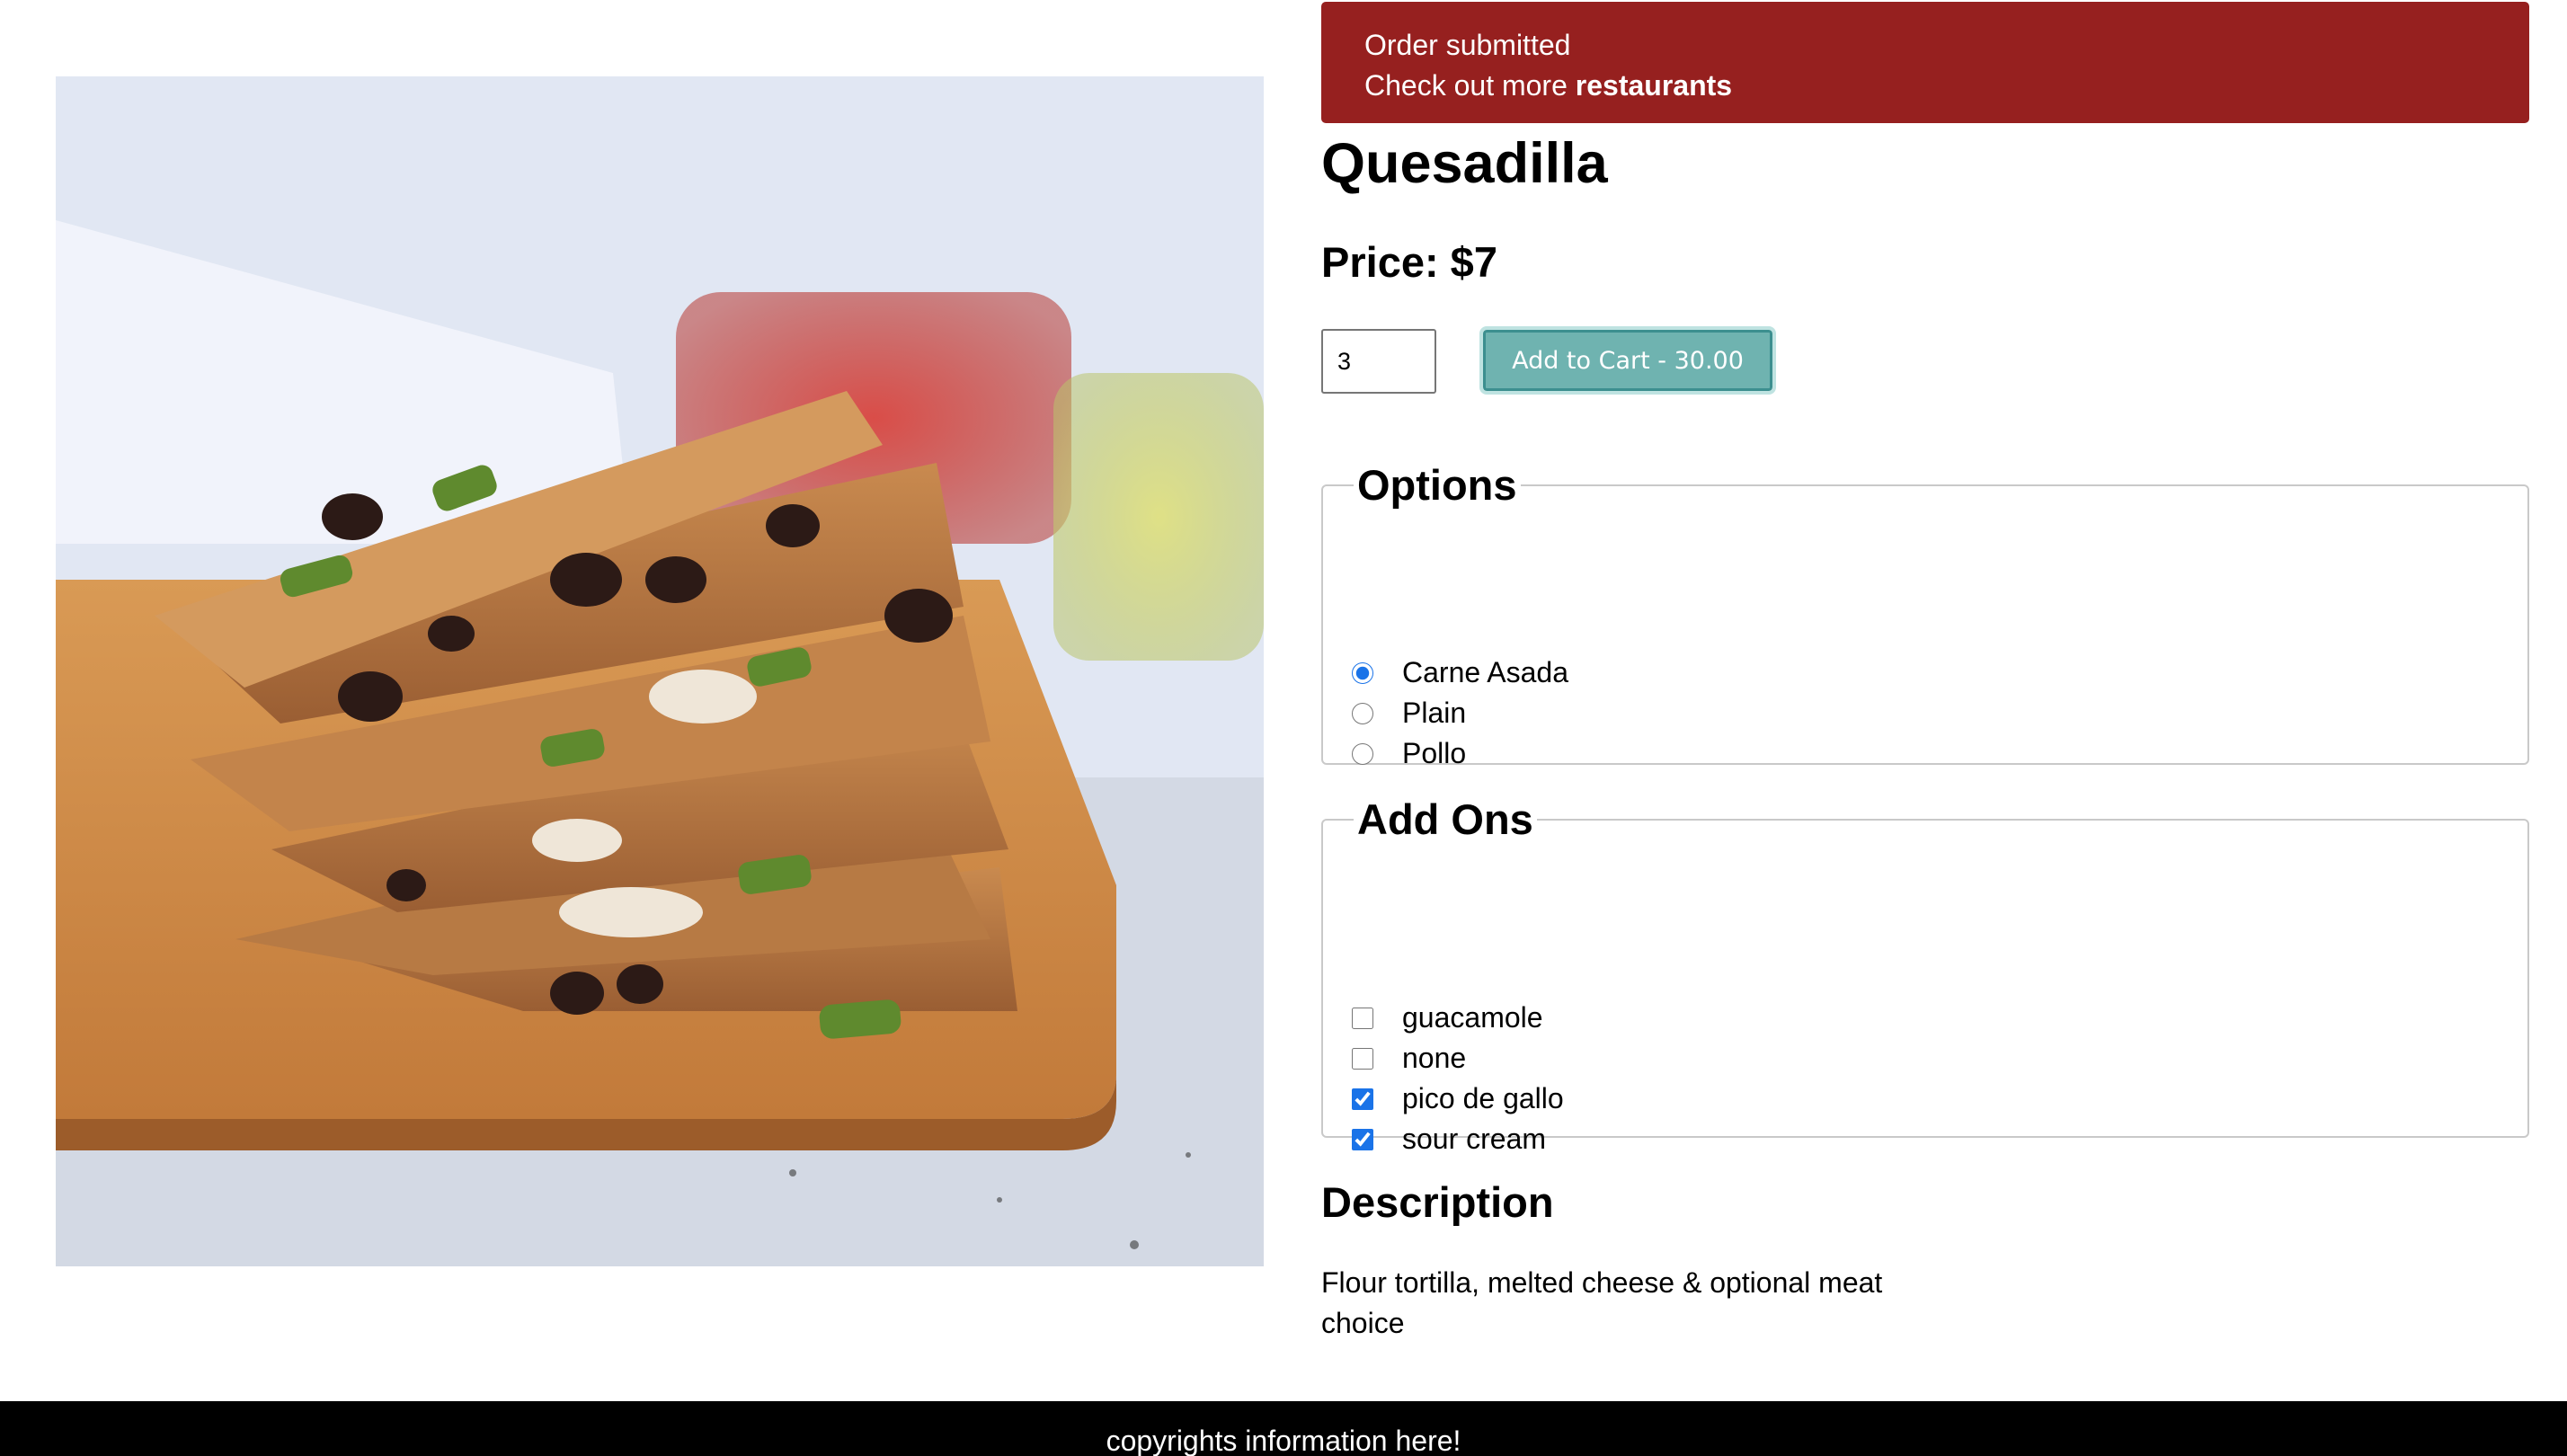 This screenshot has width=2567, height=1456. I want to click on addon-pico-de-gallo: pico de gallo, so click(1458, 1099).